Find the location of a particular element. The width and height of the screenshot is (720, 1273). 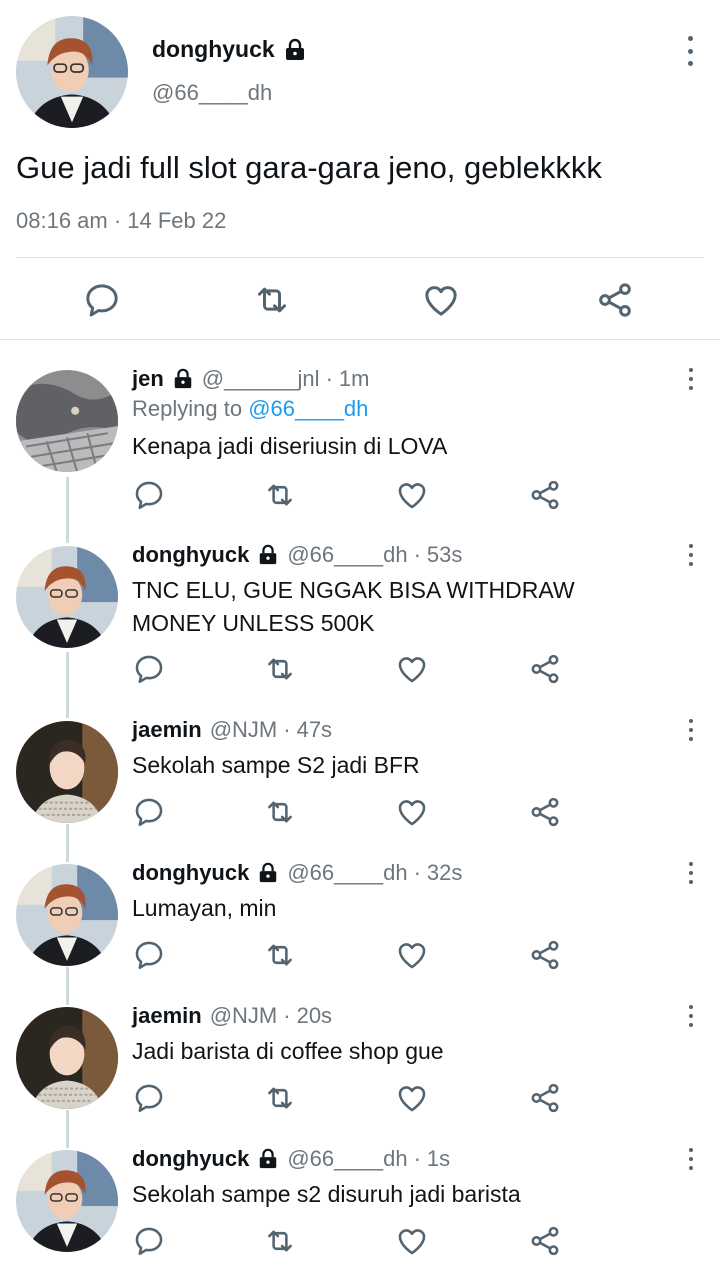

author-name-row: donghyuck is located at coordinates (229, 49).